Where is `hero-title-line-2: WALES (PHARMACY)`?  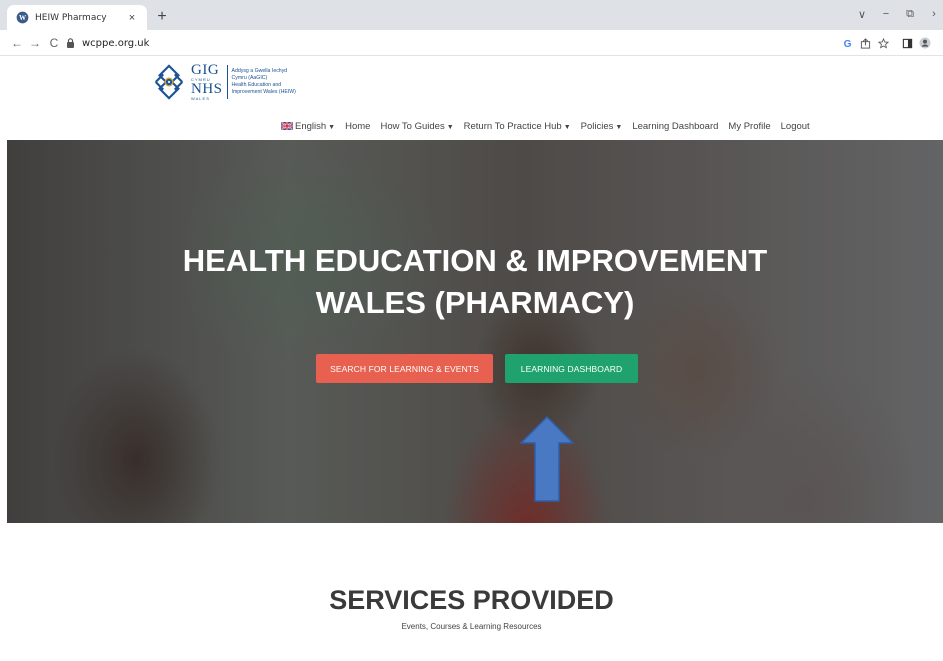
hero-title-line-2: WALES (PHARMACY) is located at coordinates (475, 302).